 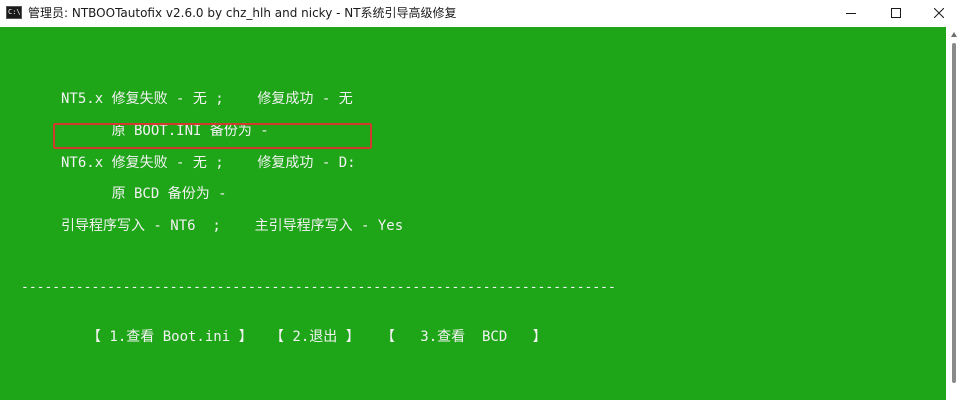 What do you see at coordinates (144, 194) in the screenshot?
I see `bcd-backup-line: 原 BCD 备份为 -` at bounding box center [144, 194].